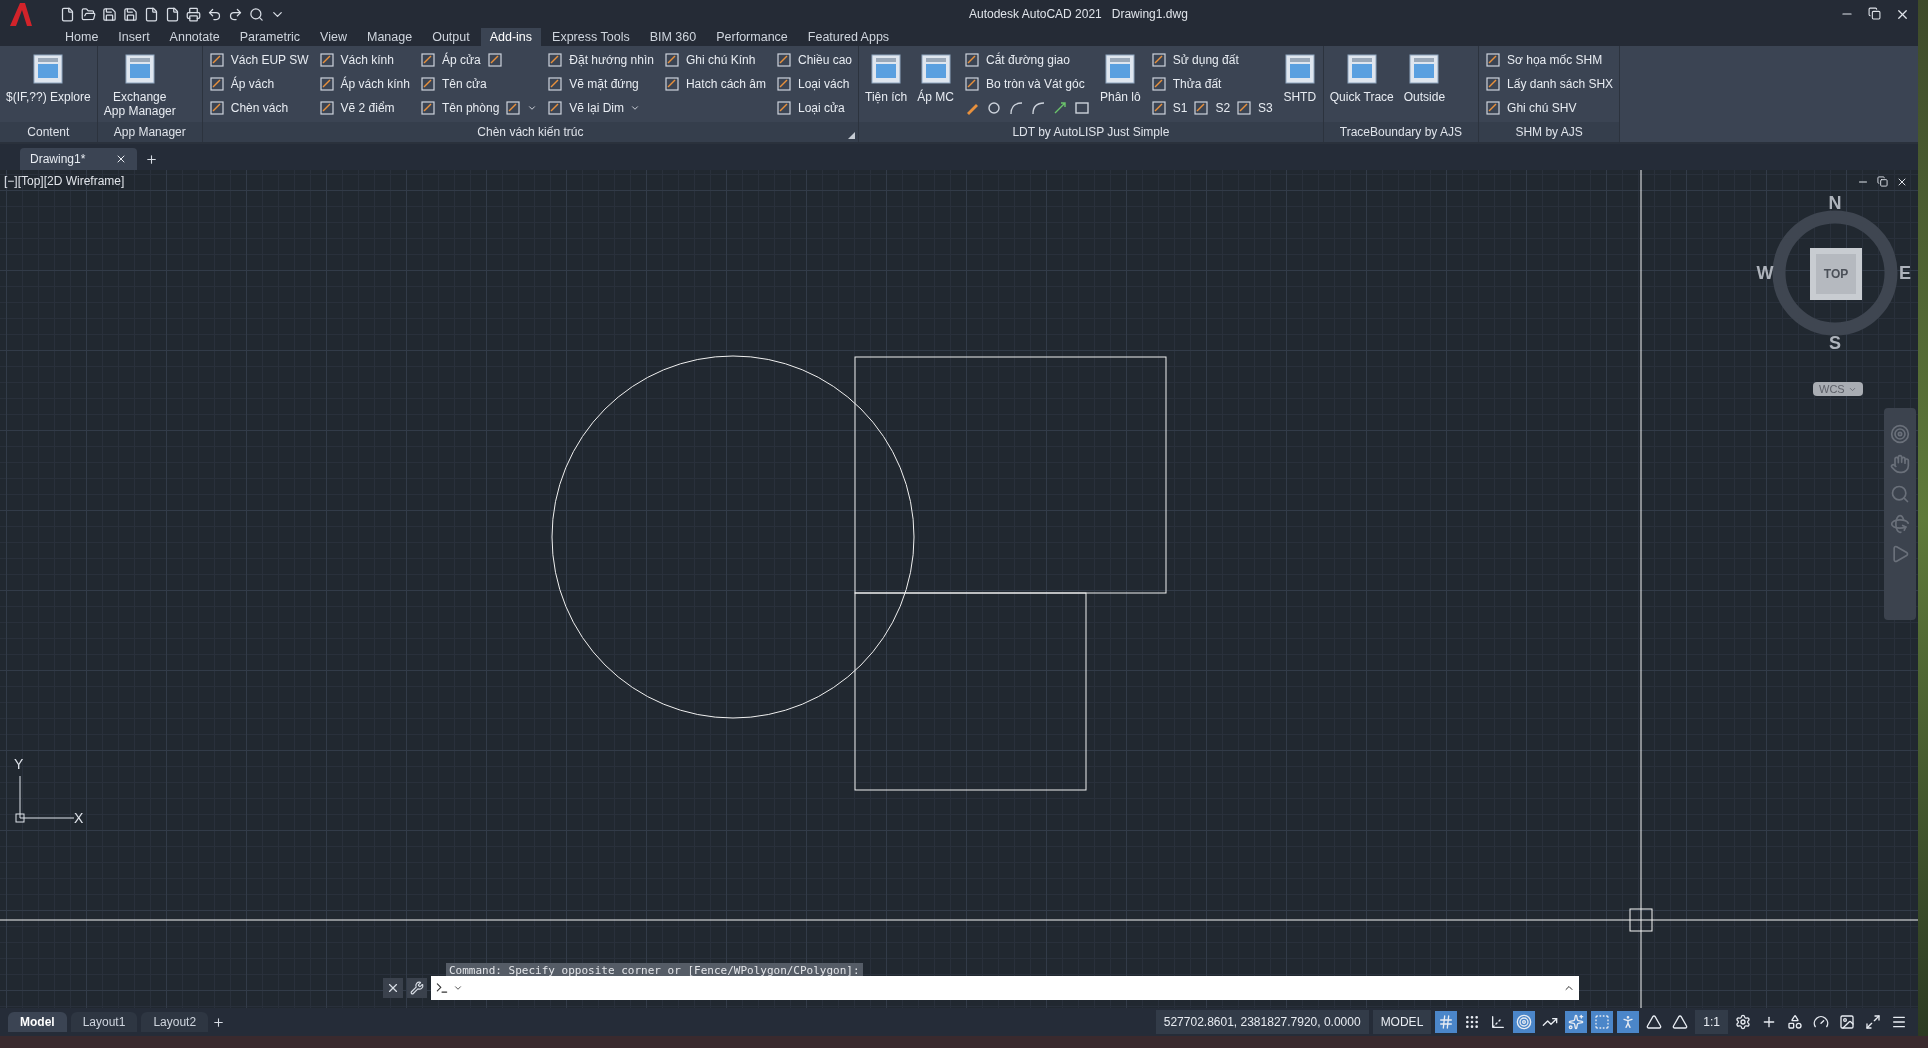 This screenshot has height=1048, width=1928. Describe the element at coordinates (139, 86) in the screenshot. I see `ribbon-large-button: Exchange App Manager` at that location.